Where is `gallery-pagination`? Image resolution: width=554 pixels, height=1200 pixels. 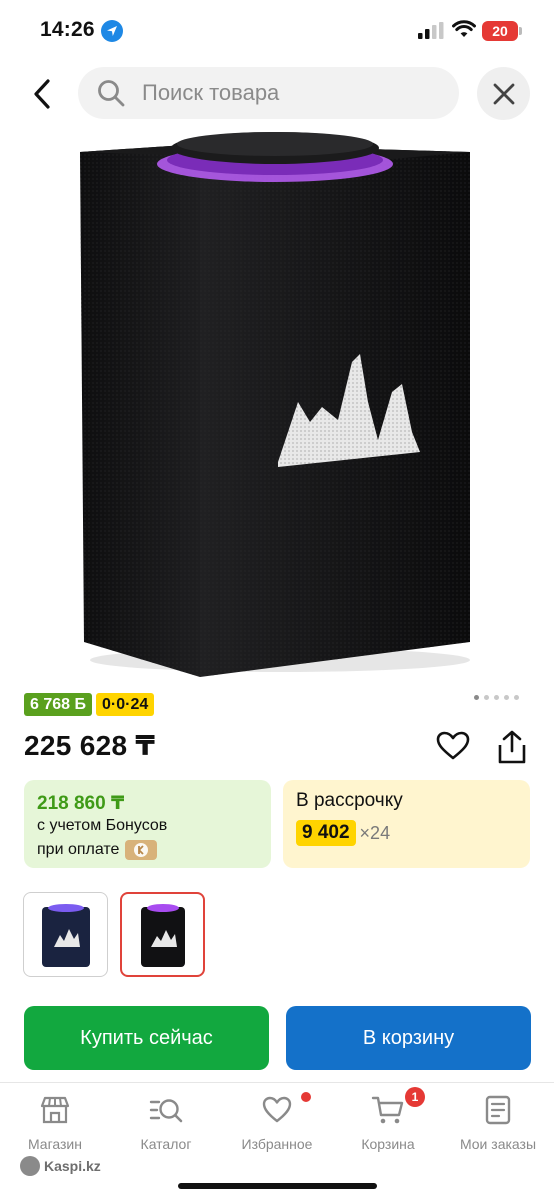 gallery-pagination is located at coordinates (496, 697).